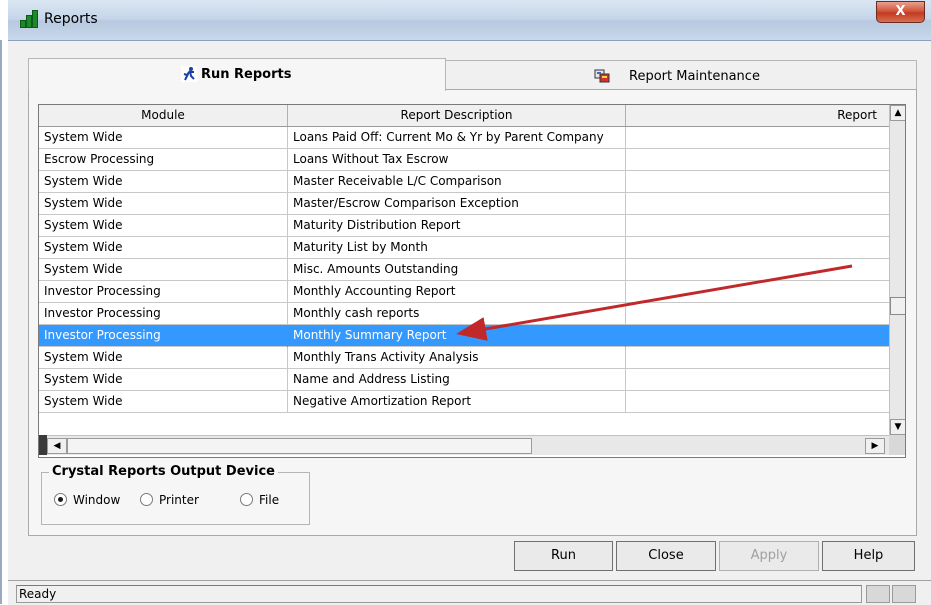  What do you see at coordinates (457, 248) in the screenshot?
I see `cell-description: Maturity List by Month` at bounding box center [457, 248].